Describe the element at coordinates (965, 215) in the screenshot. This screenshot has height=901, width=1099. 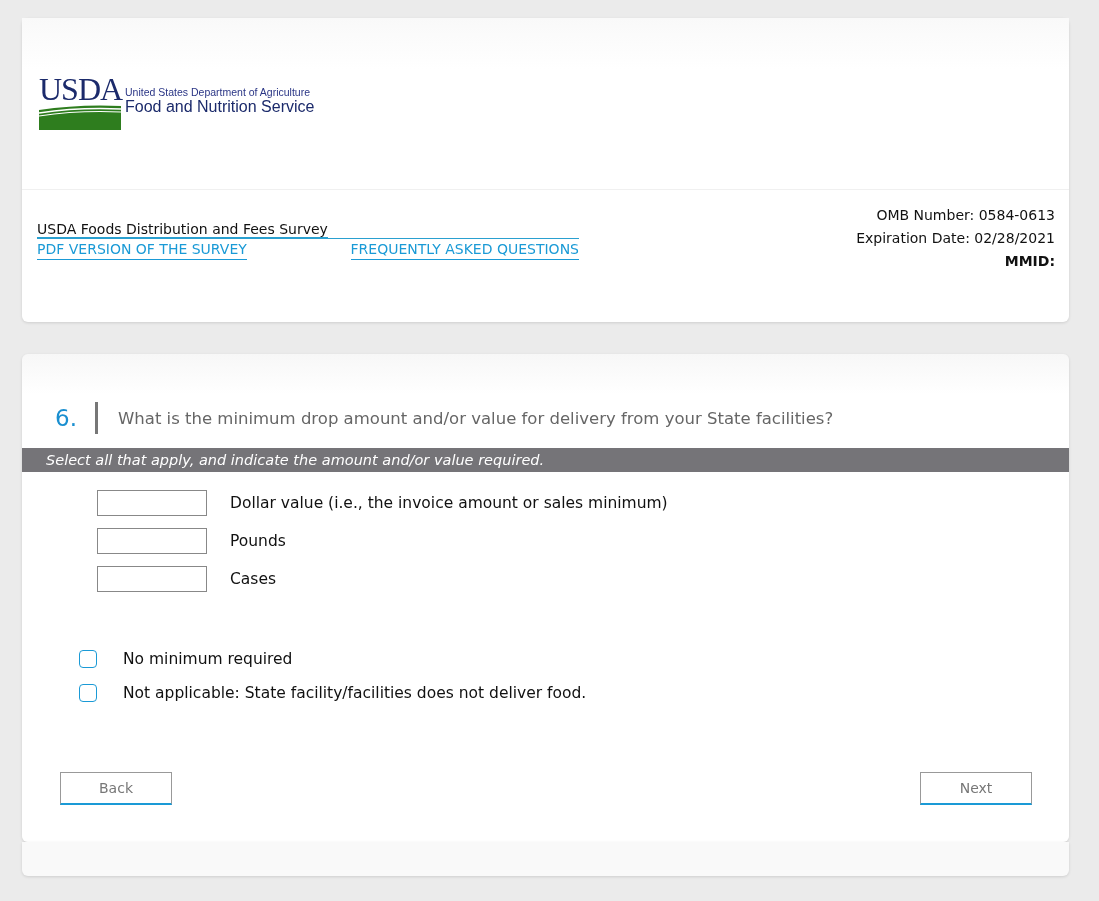
I see `omb-number: OMB Number: 0584-0613` at that location.